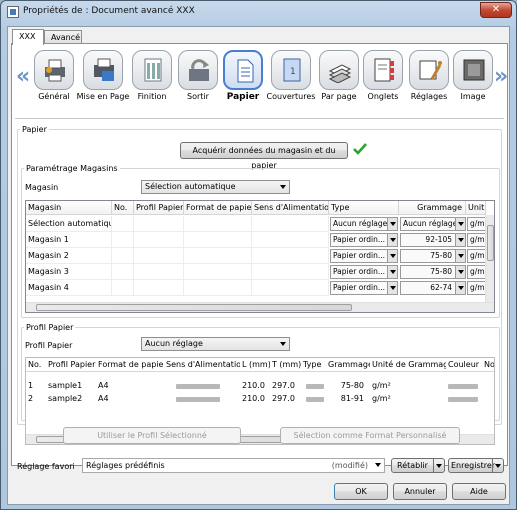 This screenshot has width=517, height=510. What do you see at coordinates (65, 398) in the screenshot?
I see `profile-name-cell: sample2` at bounding box center [65, 398].